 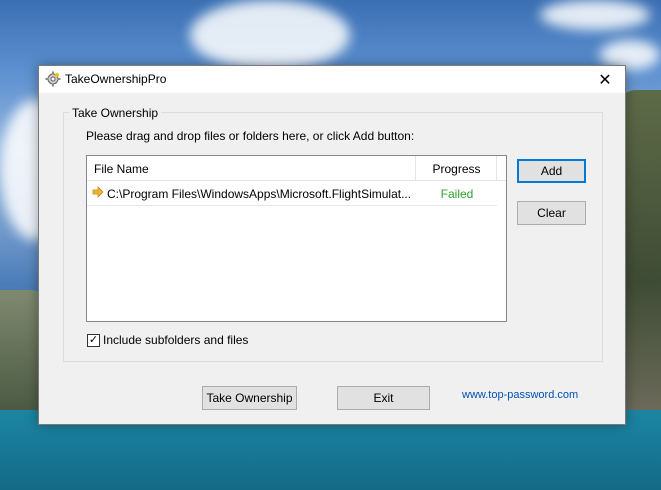 I want to click on row-progress-status: Failed, so click(x=457, y=194).